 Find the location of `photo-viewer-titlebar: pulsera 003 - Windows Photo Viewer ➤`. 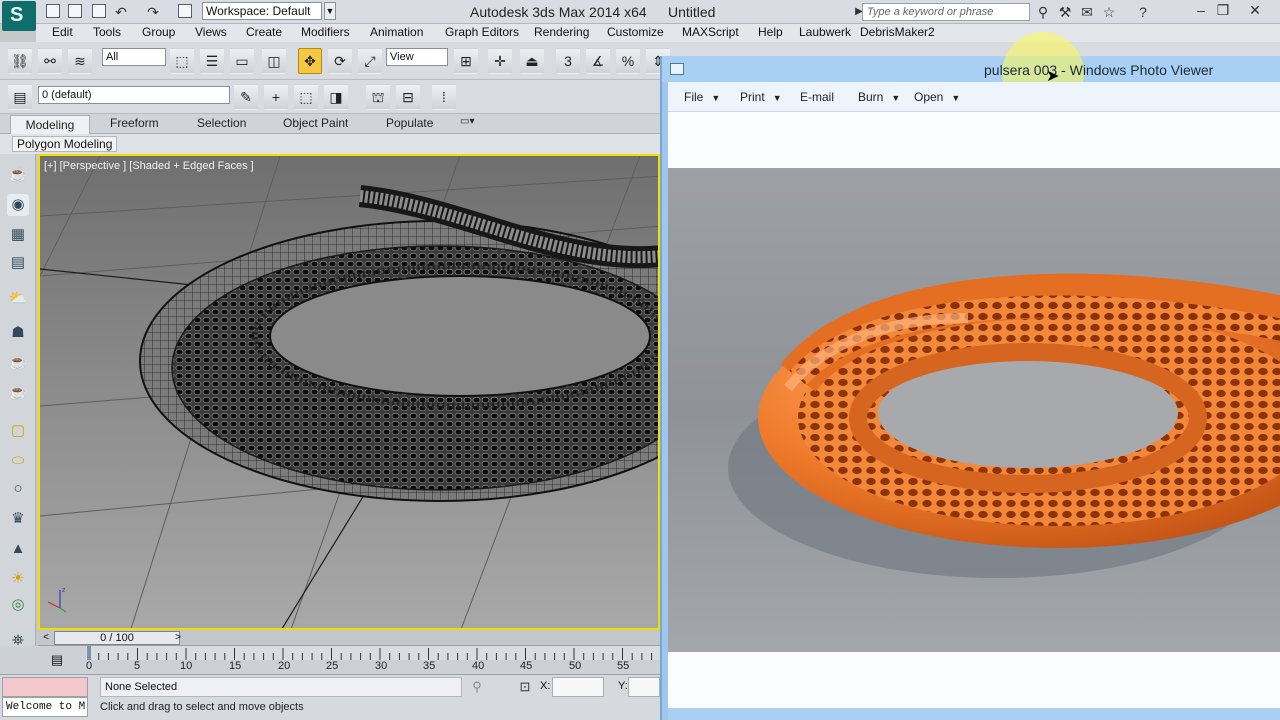

photo-viewer-titlebar: pulsera 003 - Windows Photo Viewer ➤ is located at coordinates (971, 73).